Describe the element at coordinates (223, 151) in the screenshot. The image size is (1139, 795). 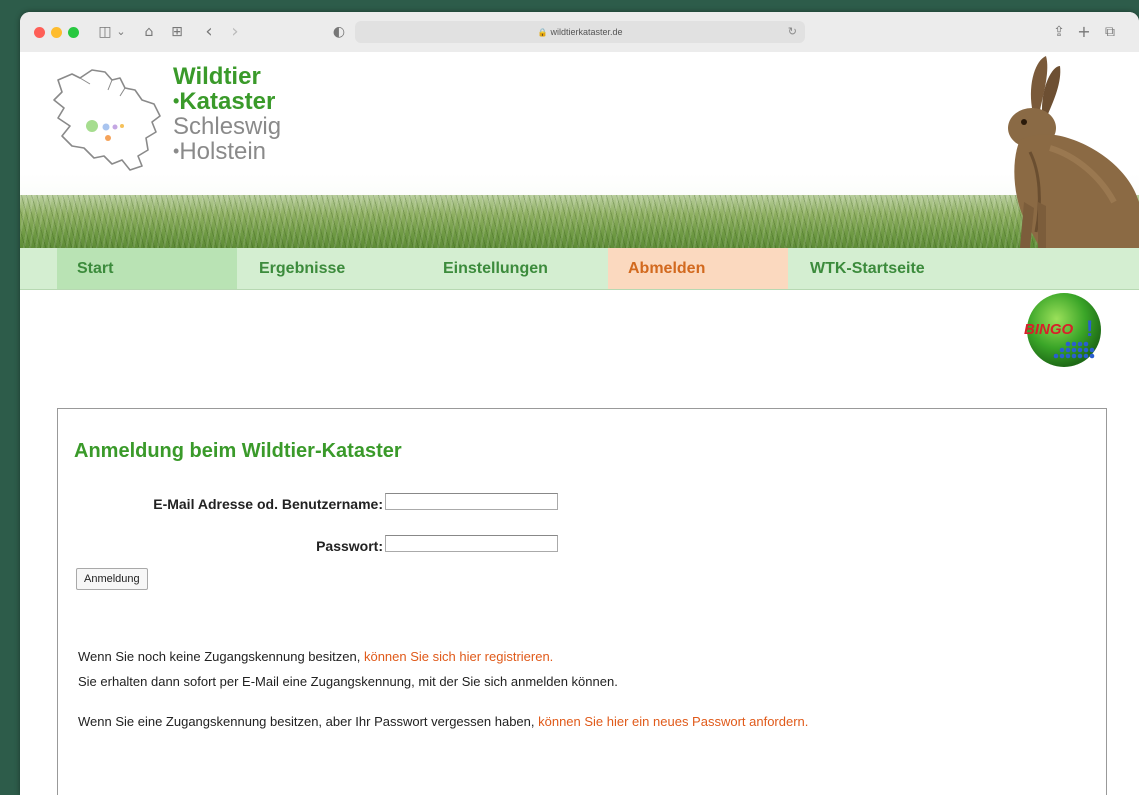
I see `logo-line-holstein: Holstein` at that location.